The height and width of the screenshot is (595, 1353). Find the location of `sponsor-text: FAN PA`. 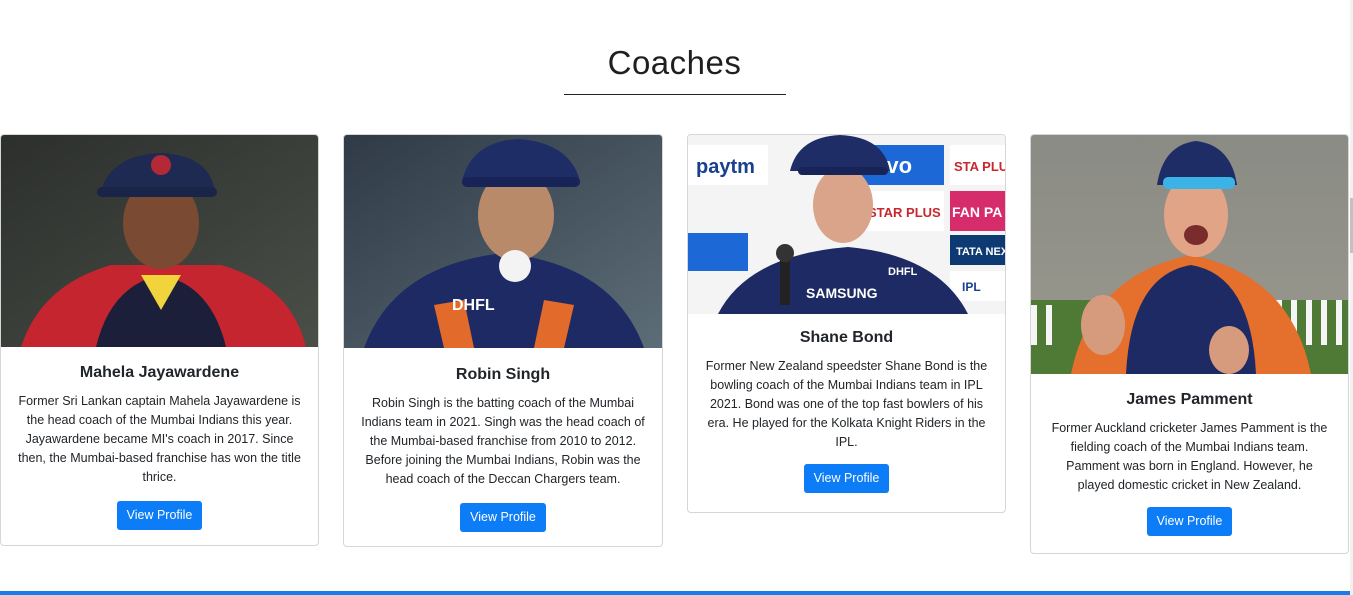

sponsor-text: FAN PA is located at coordinates (977, 212).